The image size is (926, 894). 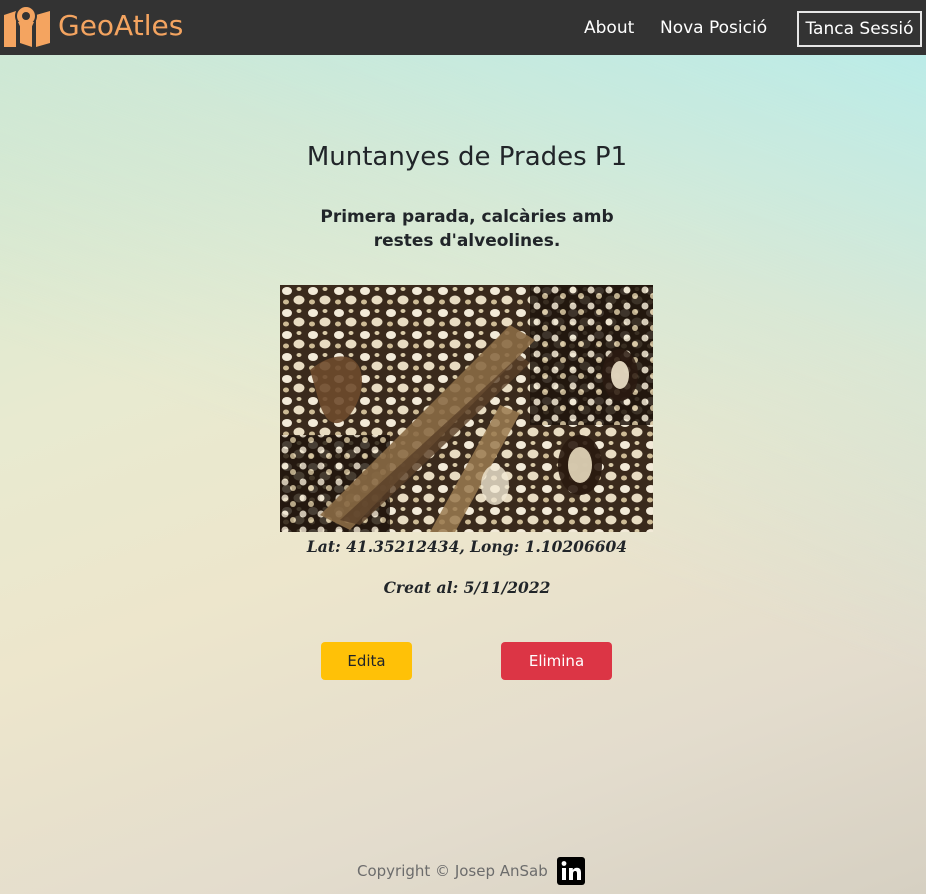 I want to click on position-photo, so click(x=466, y=408).